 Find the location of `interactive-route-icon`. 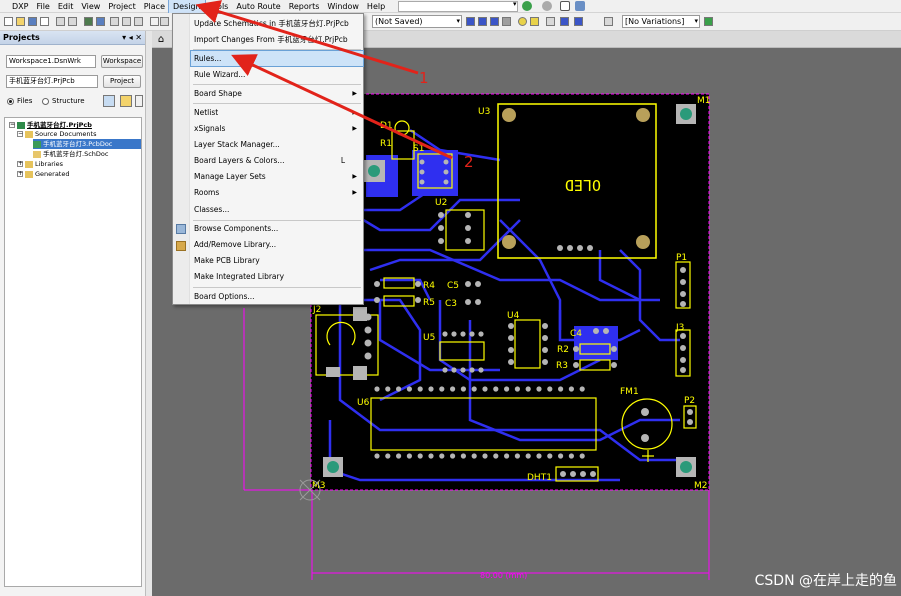

interactive-route-icon is located at coordinates (470, 21).